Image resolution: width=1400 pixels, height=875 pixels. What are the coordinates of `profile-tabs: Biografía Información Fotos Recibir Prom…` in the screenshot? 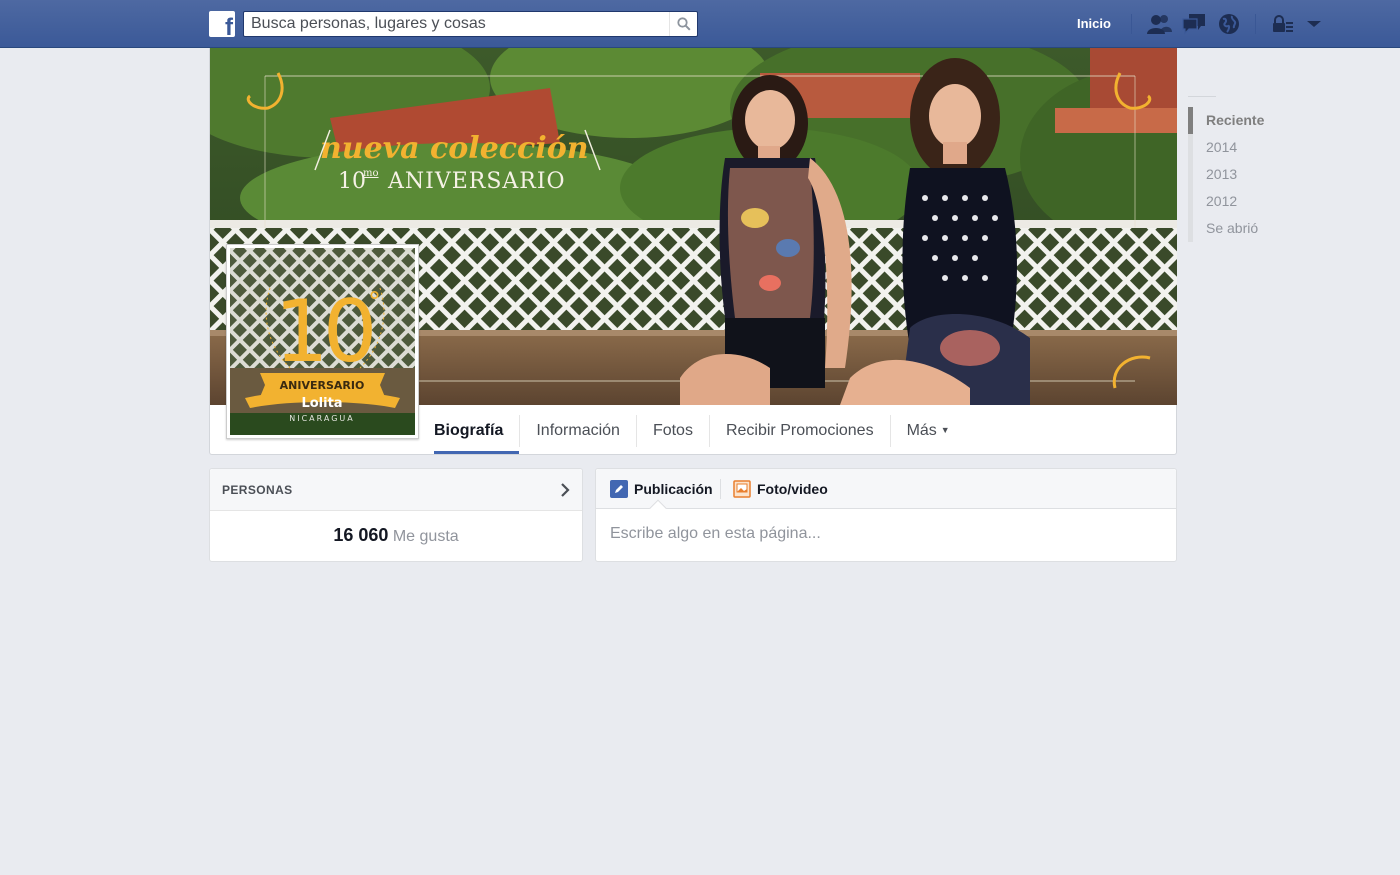 It's located at (692, 431).